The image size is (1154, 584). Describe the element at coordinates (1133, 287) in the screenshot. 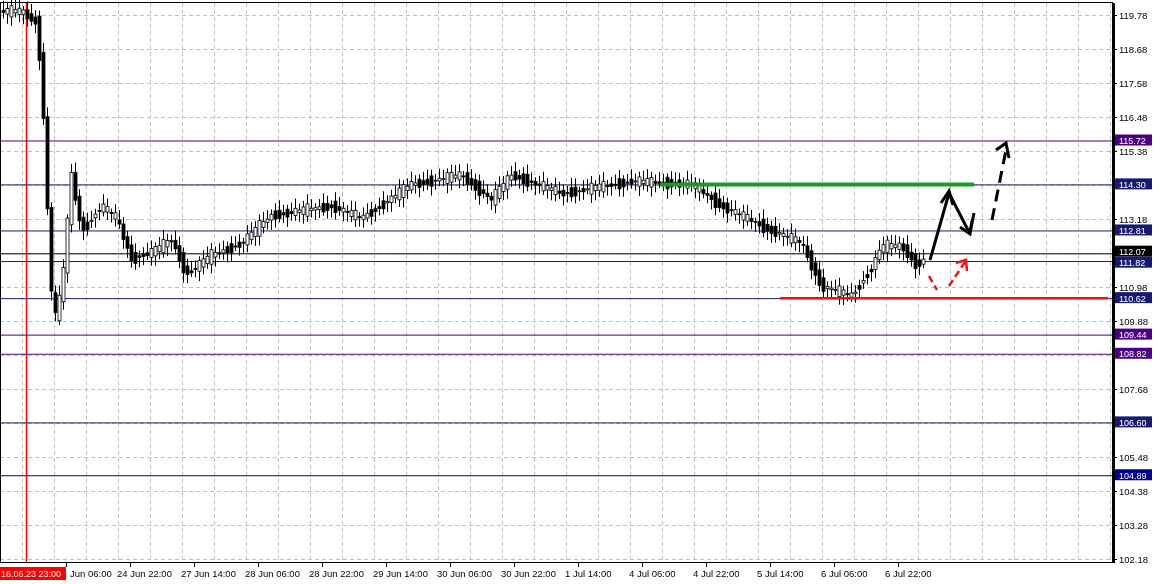

I see `price-tick-label: 110.98` at that location.